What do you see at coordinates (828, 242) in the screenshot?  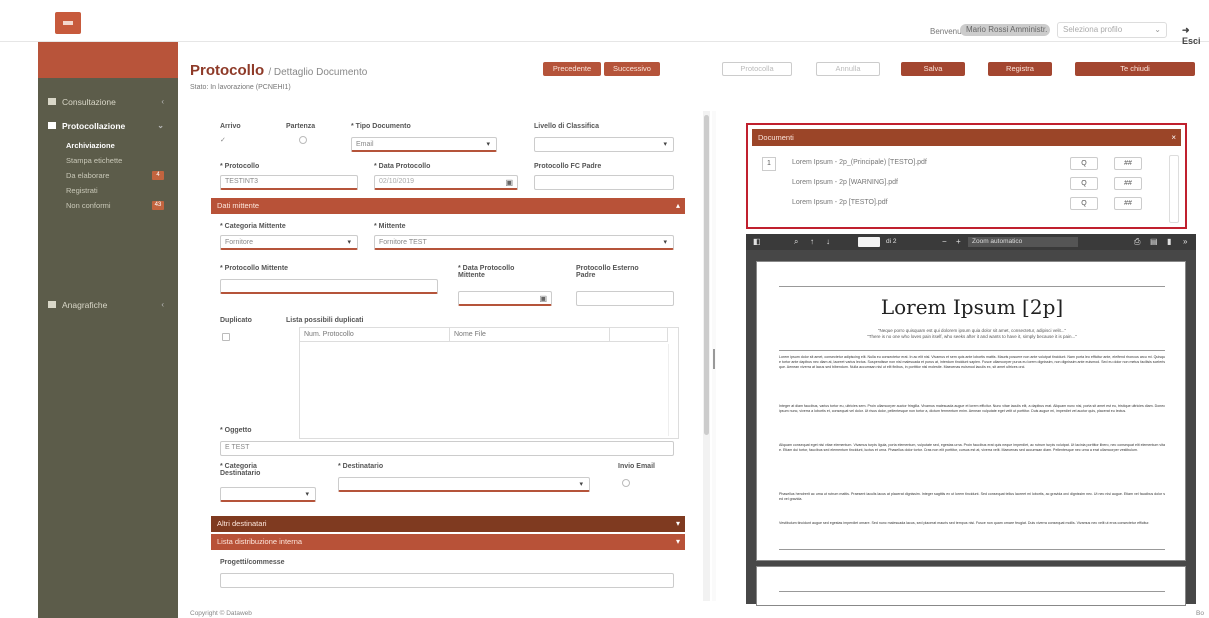 I see `arrow-down-icon: ↓` at bounding box center [828, 242].